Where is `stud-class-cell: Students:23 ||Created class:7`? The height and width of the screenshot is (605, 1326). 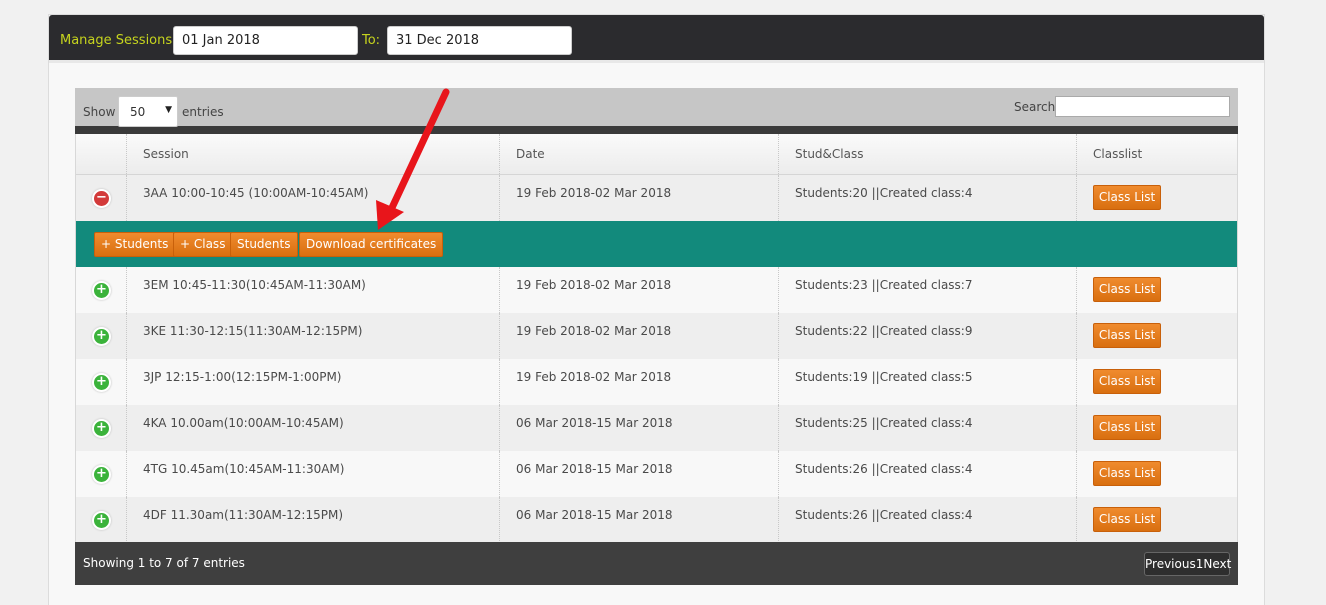 stud-class-cell: Students:23 ||Created class:7 is located at coordinates (927, 290).